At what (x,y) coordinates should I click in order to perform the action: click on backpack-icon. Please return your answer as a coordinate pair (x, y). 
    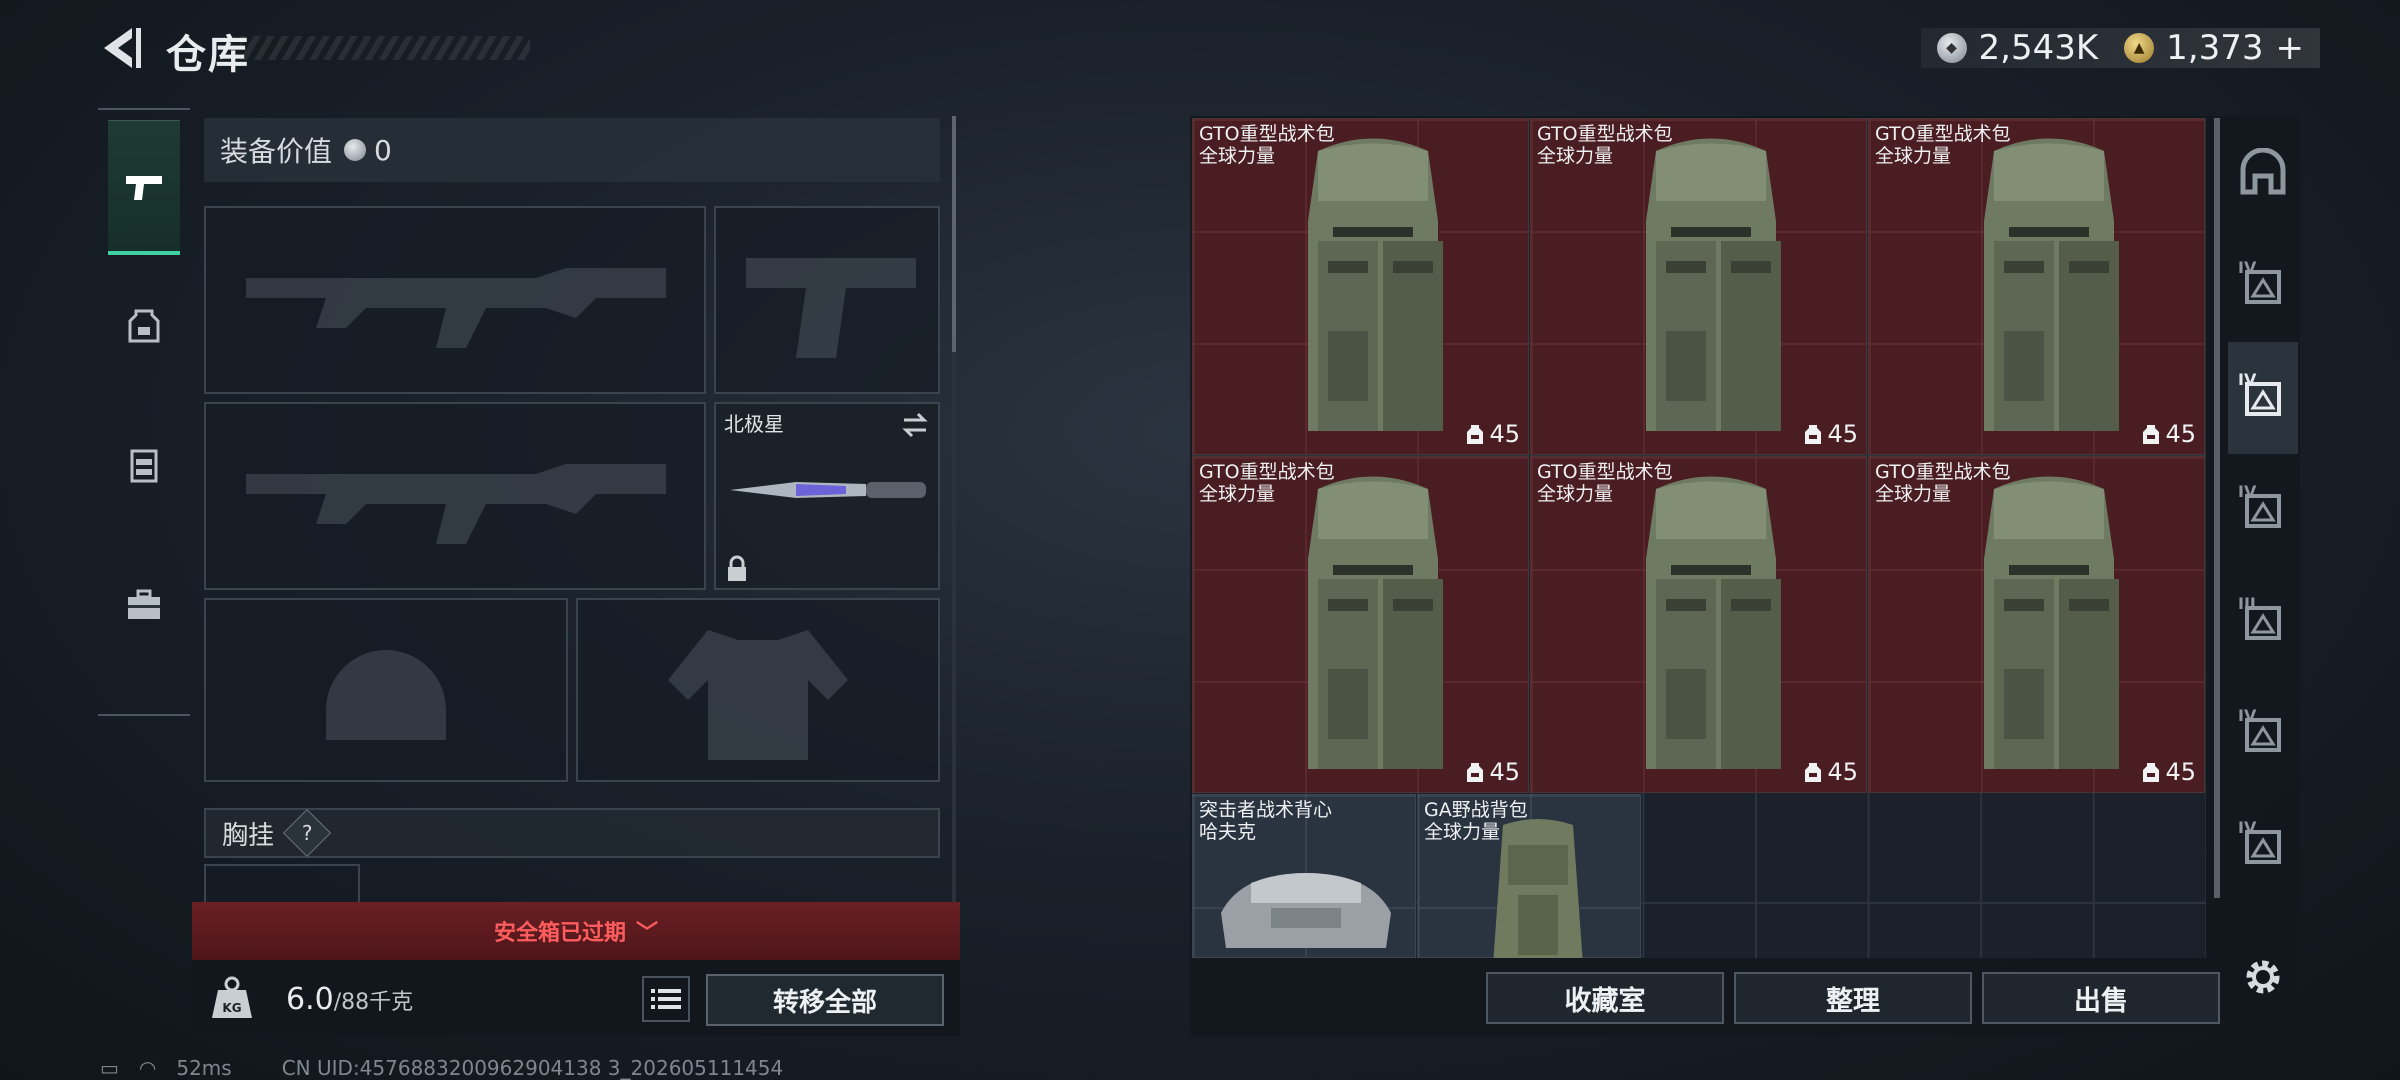
    Looking at the image, I should click on (144, 326).